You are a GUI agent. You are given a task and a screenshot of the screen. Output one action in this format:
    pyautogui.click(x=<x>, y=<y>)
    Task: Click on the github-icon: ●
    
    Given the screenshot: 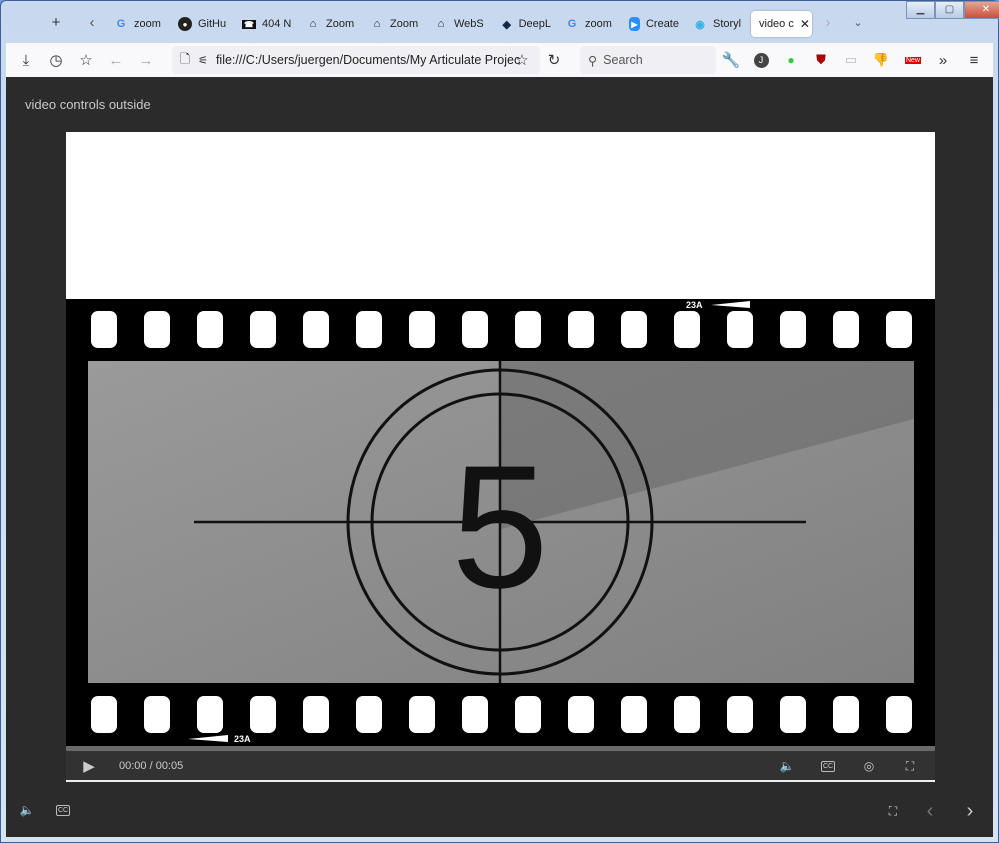 What is the action you would take?
    pyautogui.click(x=185, y=24)
    